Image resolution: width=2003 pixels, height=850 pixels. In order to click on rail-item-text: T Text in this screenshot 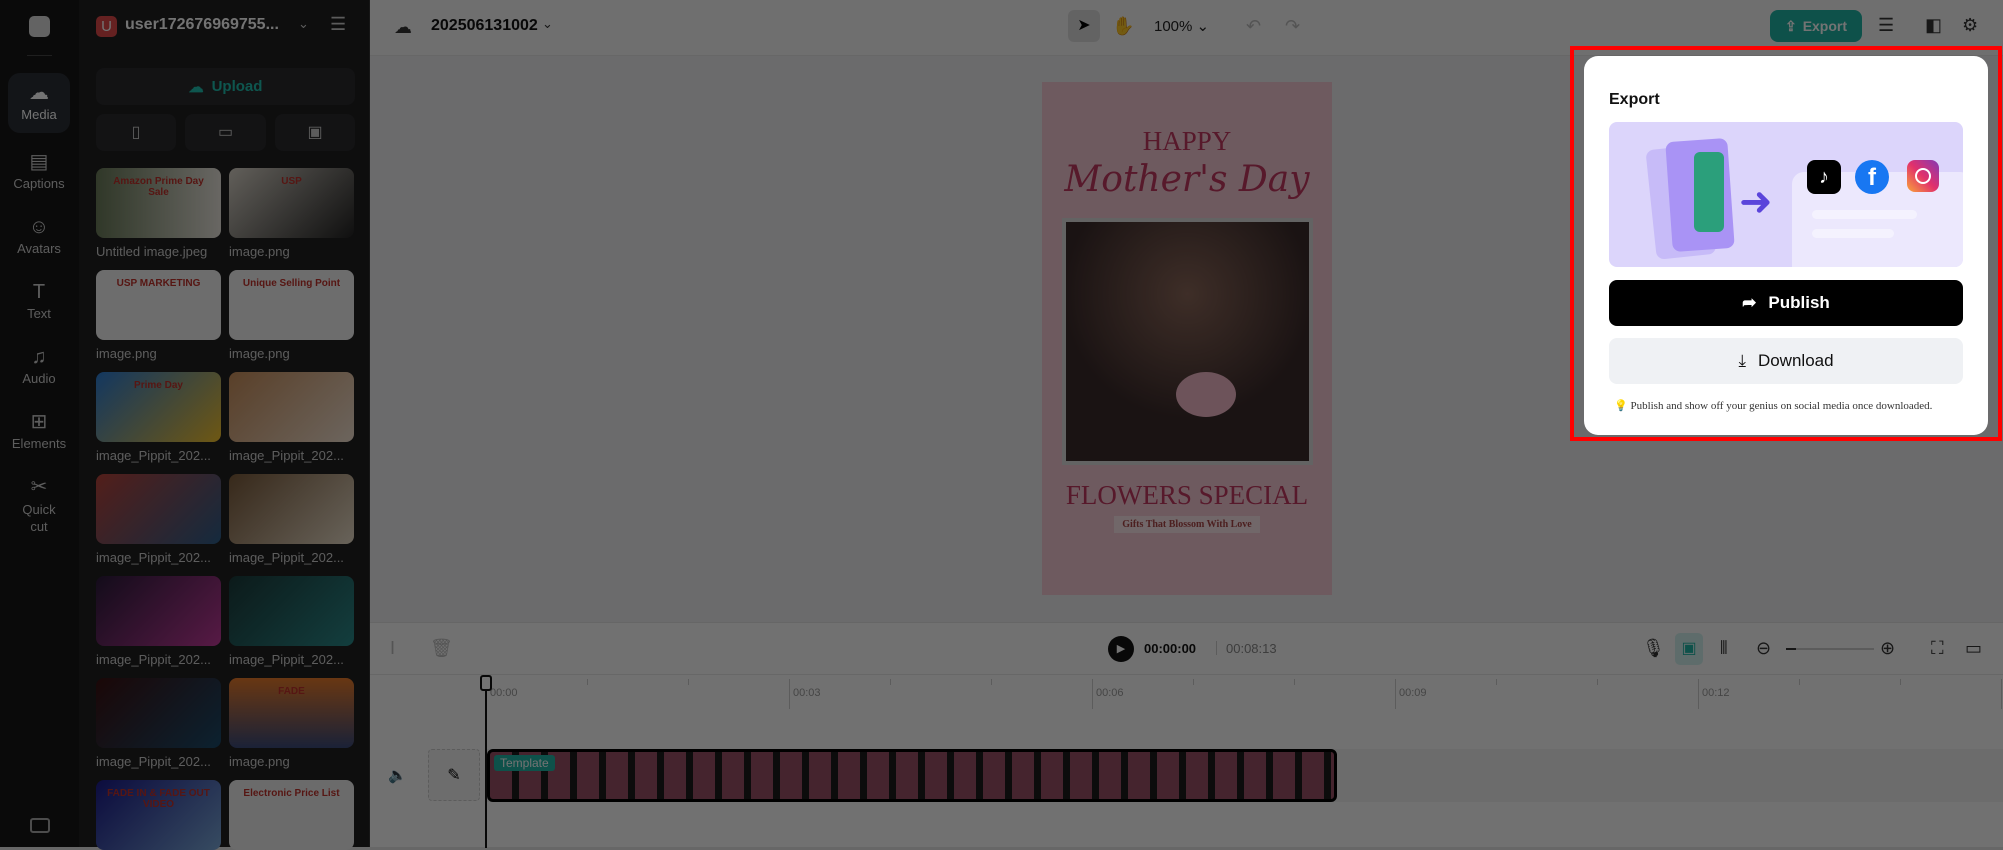, I will do `click(39, 300)`.